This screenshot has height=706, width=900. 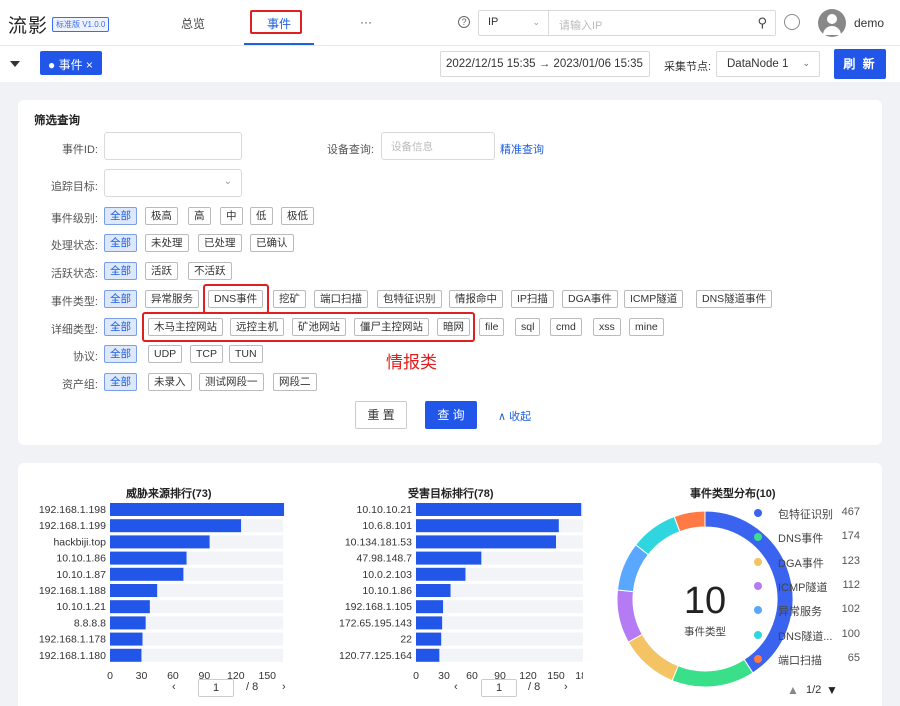 I want to click on search-icon: ⚲, so click(x=762, y=23).